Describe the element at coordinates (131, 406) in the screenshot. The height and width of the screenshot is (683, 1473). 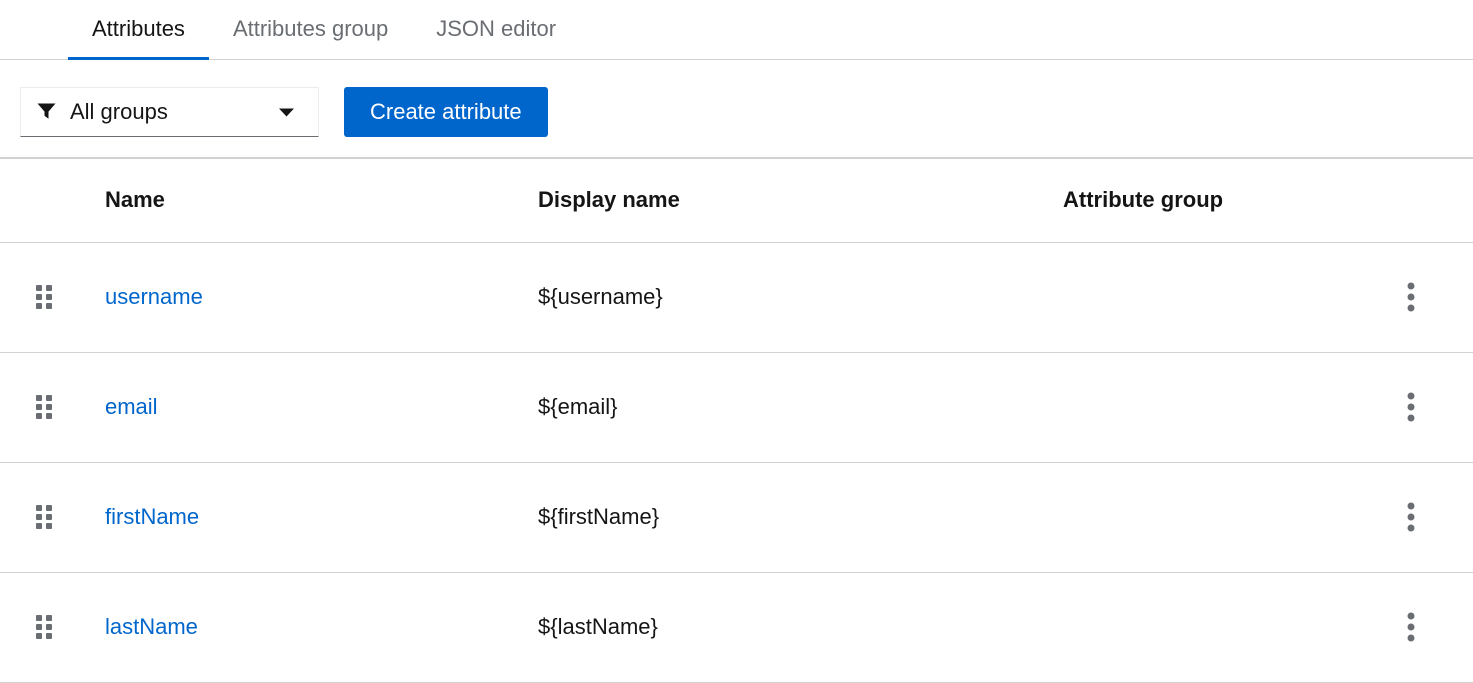
I see `attribute-name-link: email` at that location.